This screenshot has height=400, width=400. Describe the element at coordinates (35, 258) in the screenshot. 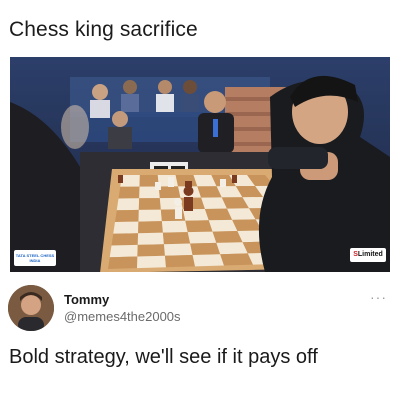

I see `tata-steel-logo: TATA STEEL CHESS INDIA` at that location.